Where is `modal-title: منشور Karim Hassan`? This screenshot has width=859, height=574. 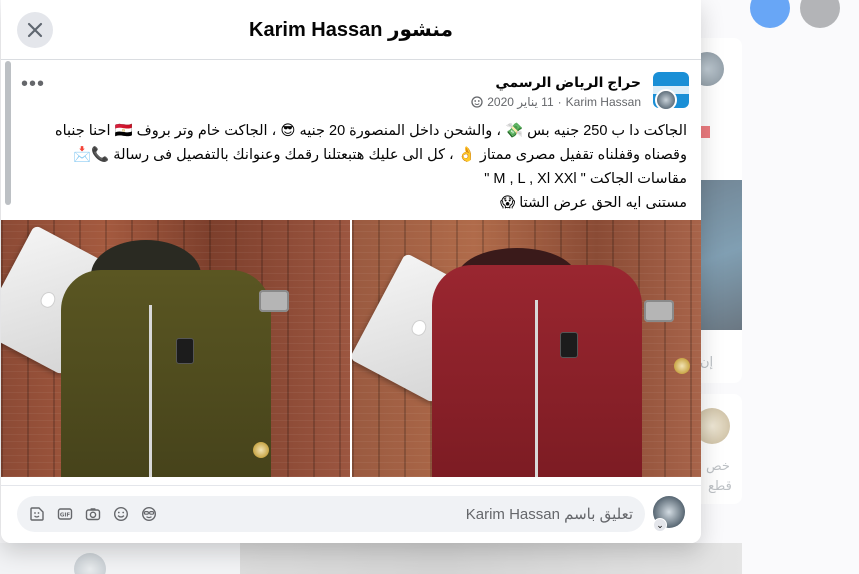 modal-title: منشور Karim Hassan is located at coordinates (351, 30).